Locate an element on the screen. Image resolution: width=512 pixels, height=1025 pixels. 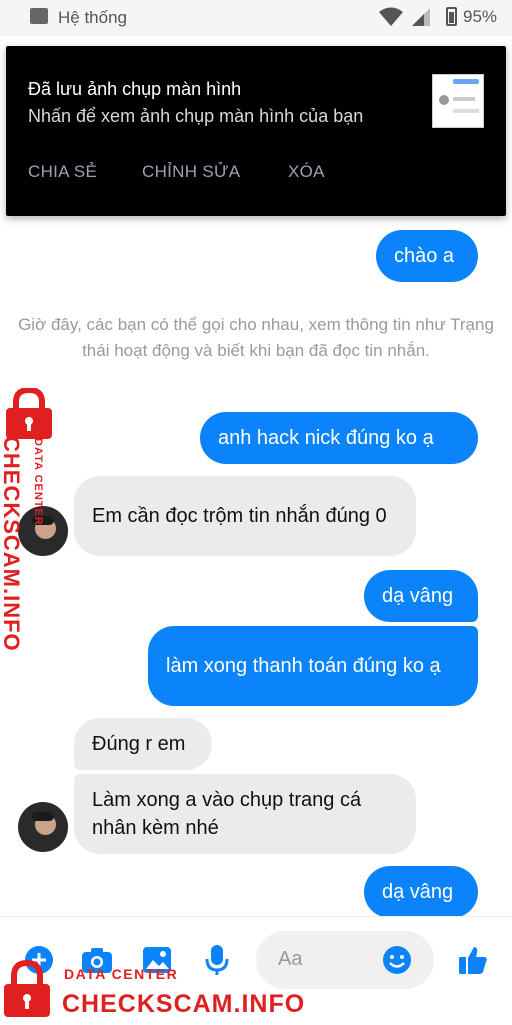
message-text: Đúng r em is located at coordinates (139, 744).